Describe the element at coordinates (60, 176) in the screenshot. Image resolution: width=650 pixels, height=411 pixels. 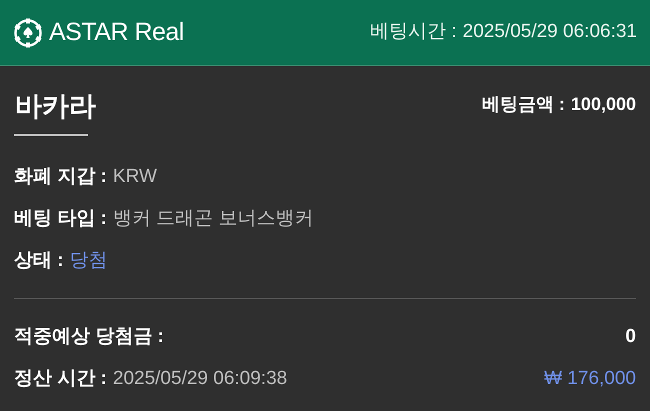
I see `detail-label: 화폐 지갑 :` at that location.